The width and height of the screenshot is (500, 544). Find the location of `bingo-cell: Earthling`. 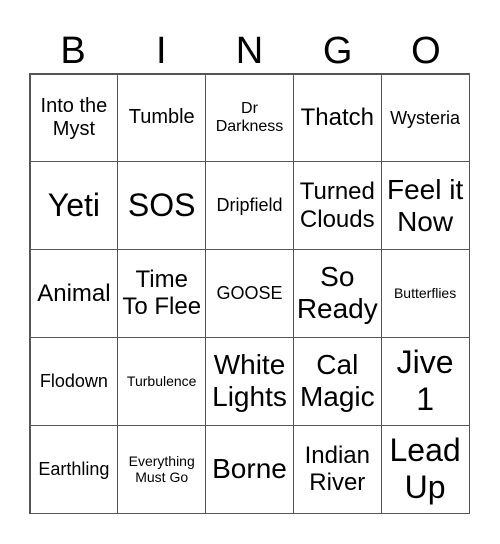

bingo-cell: Earthling is located at coordinates (74, 469).